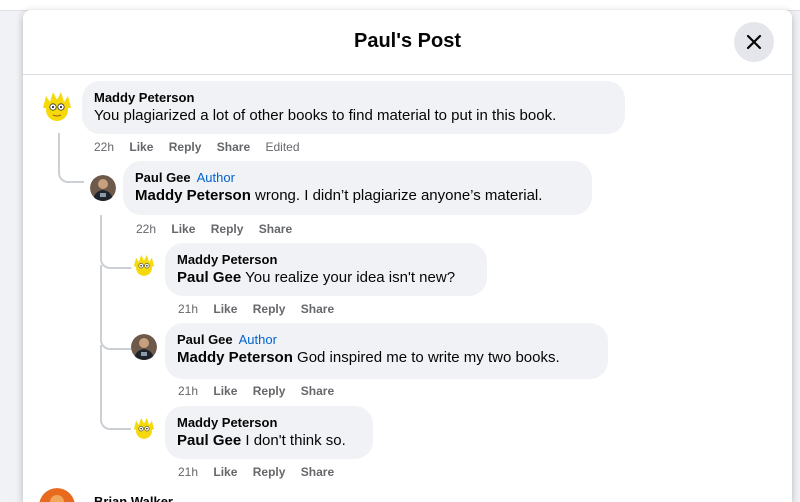 The width and height of the screenshot is (800, 502). I want to click on close-button, so click(754, 42).